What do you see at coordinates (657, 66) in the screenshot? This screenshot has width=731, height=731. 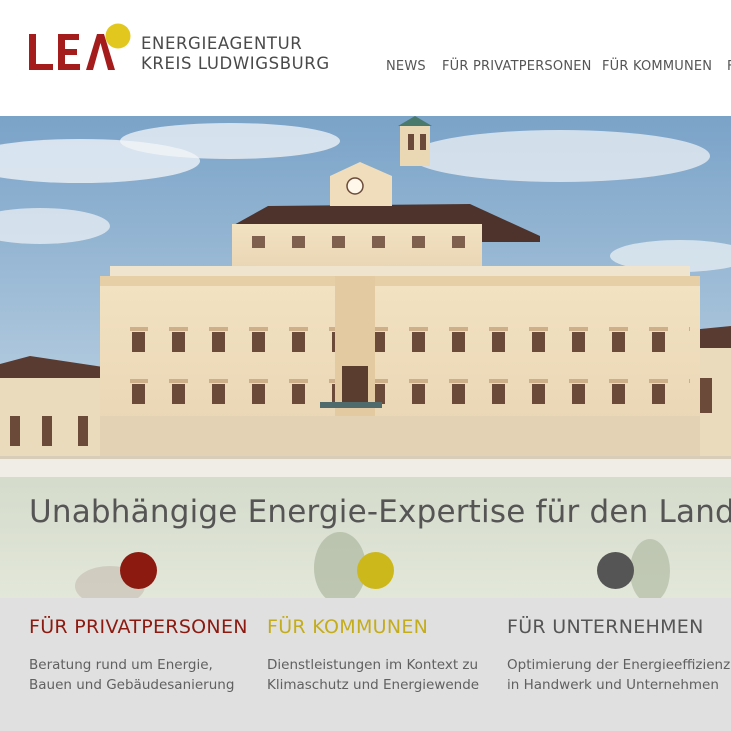 I see `nav-item-kommunen: FÜR KOMMUNEN` at bounding box center [657, 66].